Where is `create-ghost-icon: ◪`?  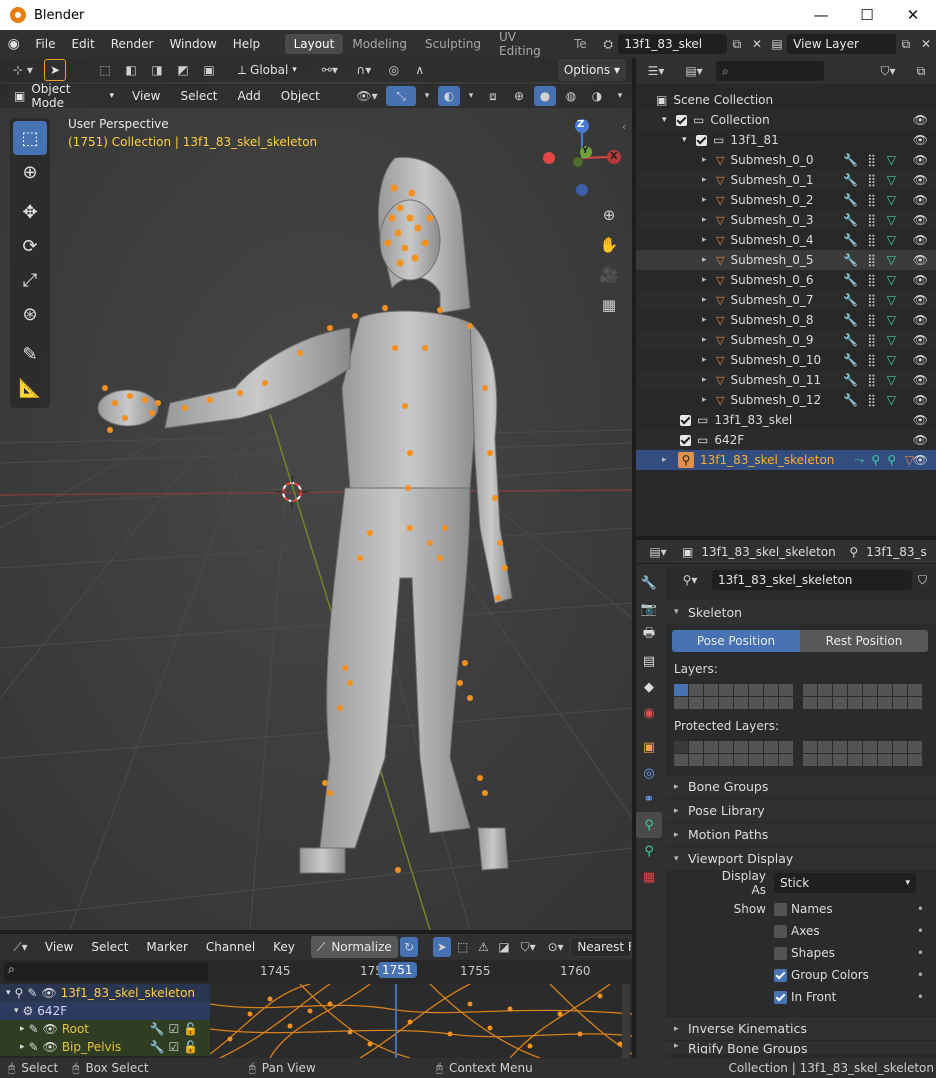
create-ghost-icon: ◪ is located at coordinates (504, 947).